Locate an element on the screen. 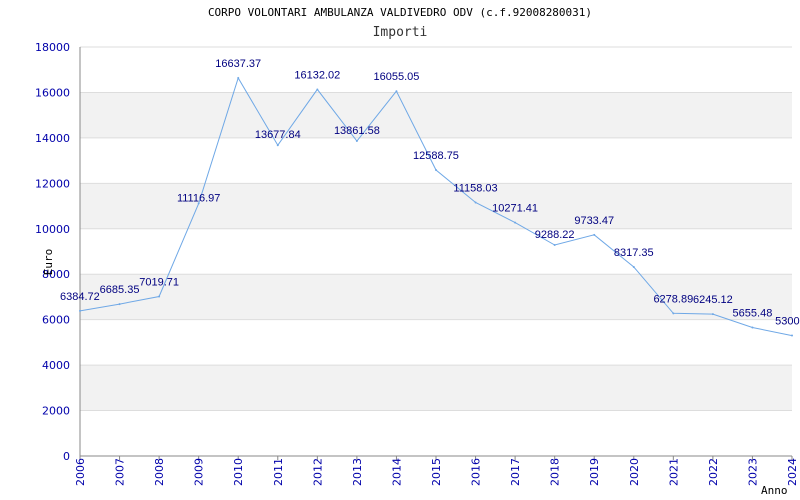 This screenshot has width=800, height=500. x-tick-label: 2021 is located at coordinates (673, 472).